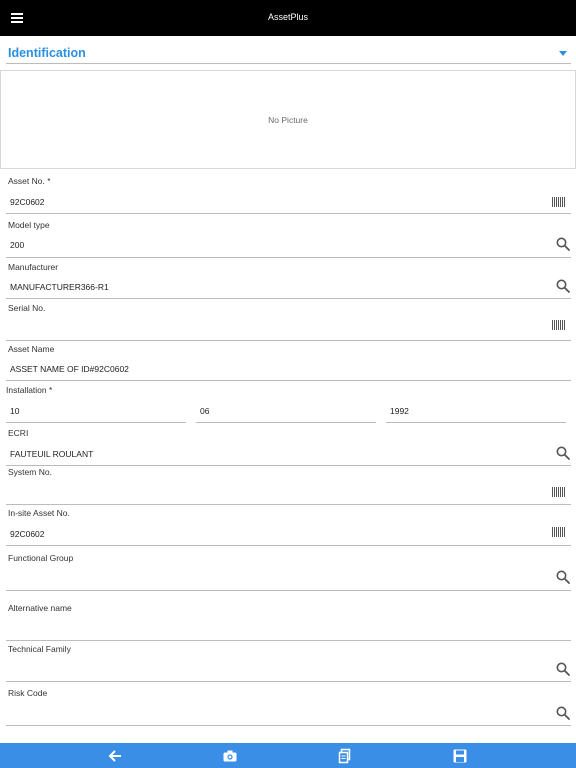 Image resolution: width=576 pixels, height=768 pixels. What do you see at coordinates (230, 756) in the screenshot?
I see `camera-icon` at bounding box center [230, 756].